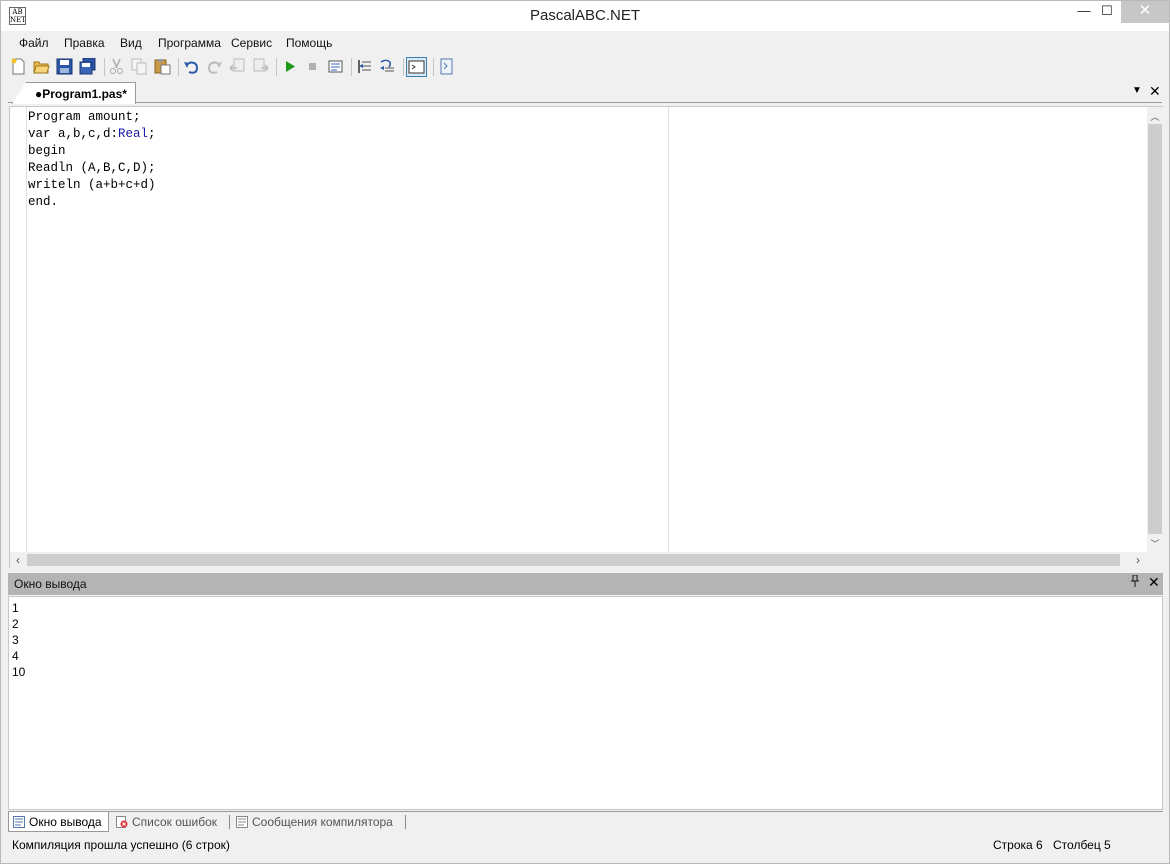 The image size is (1170, 864). I want to click on run-icon, so click(289, 66).